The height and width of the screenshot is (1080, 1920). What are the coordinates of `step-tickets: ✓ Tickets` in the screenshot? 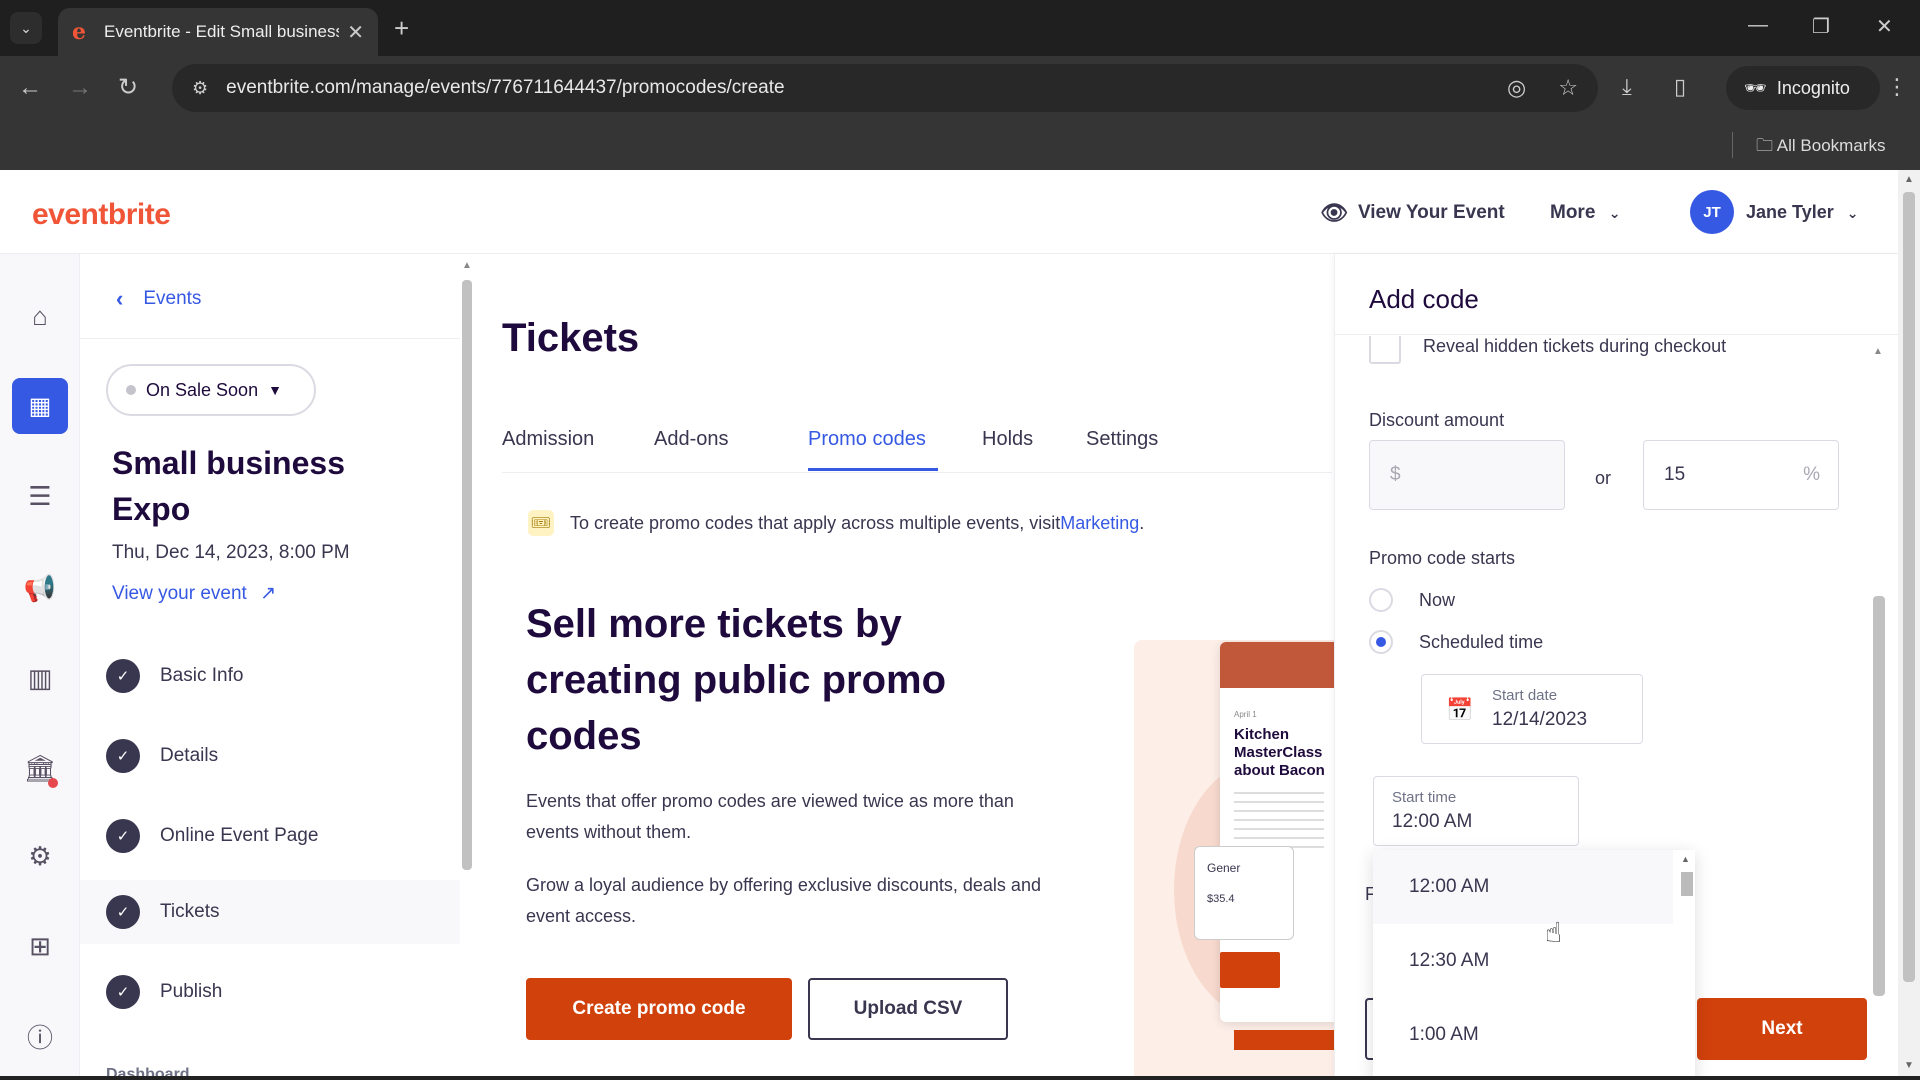 It's located at (270, 912).